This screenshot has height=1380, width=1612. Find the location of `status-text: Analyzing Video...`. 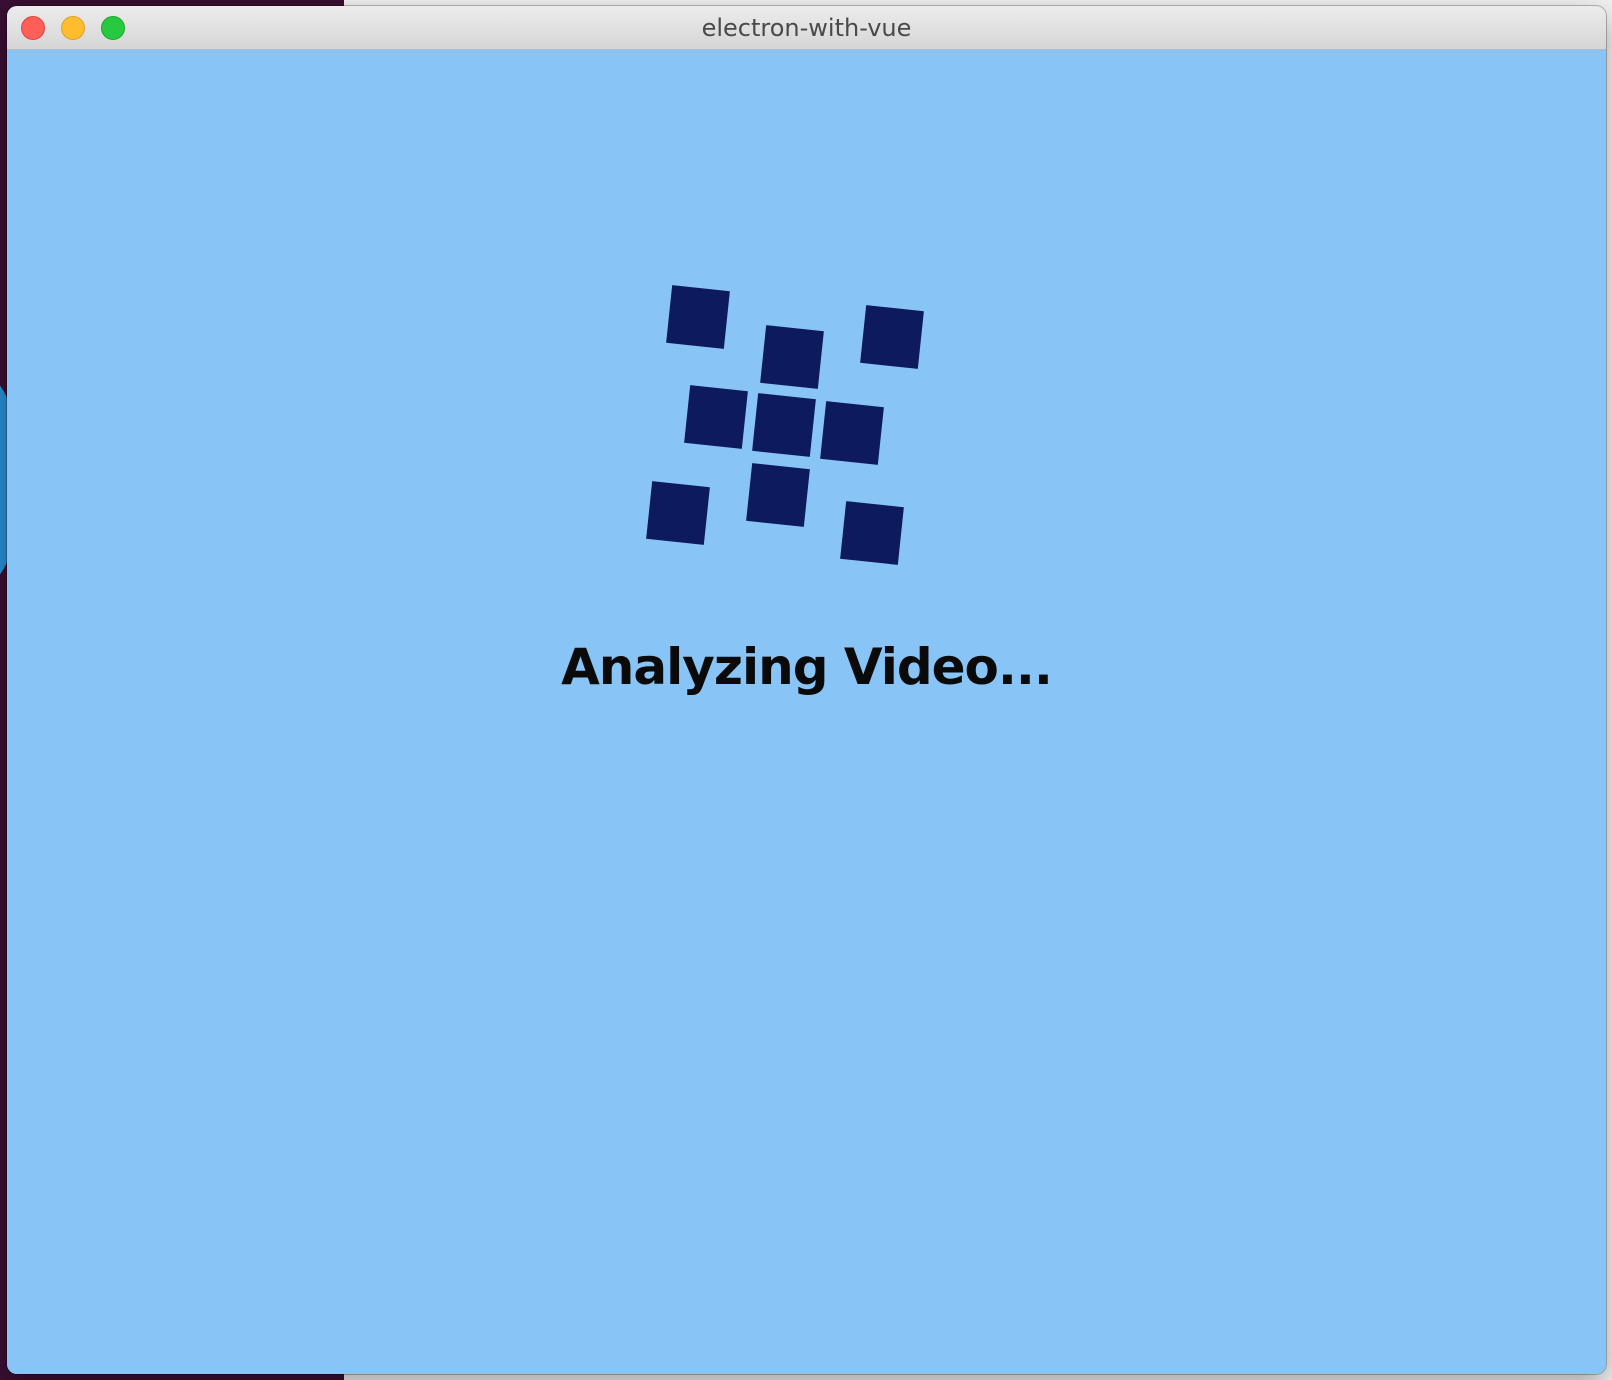

status-text: Analyzing Video... is located at coordinates (807, 667).